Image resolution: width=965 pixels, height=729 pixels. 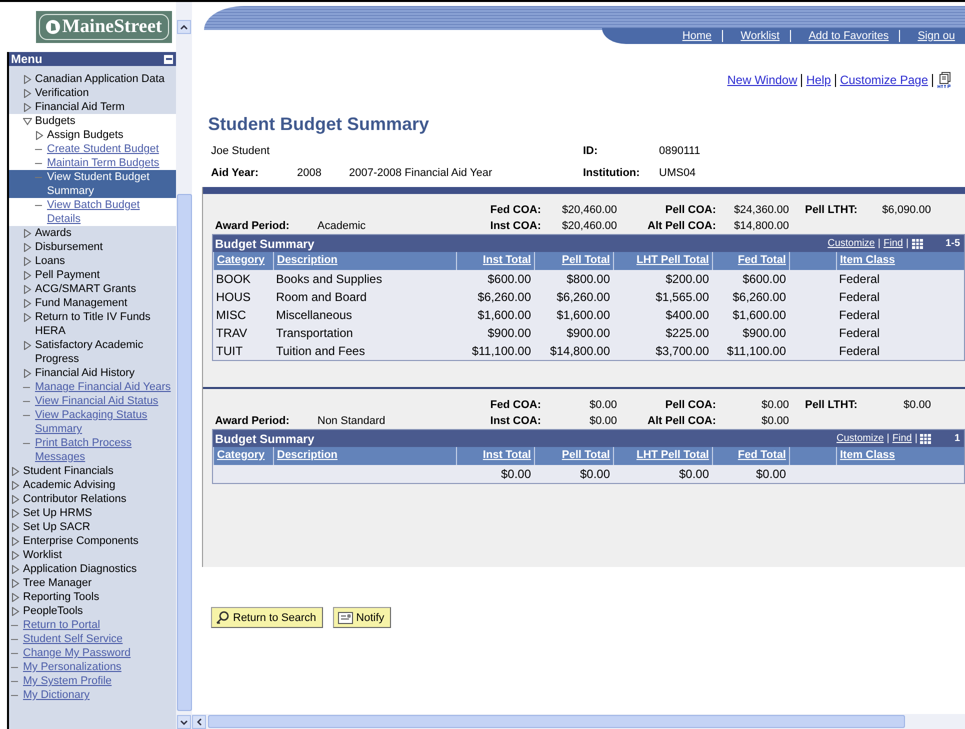 I want to click on menu-link: View Batch Budget Details, so click(x=92, y=212).